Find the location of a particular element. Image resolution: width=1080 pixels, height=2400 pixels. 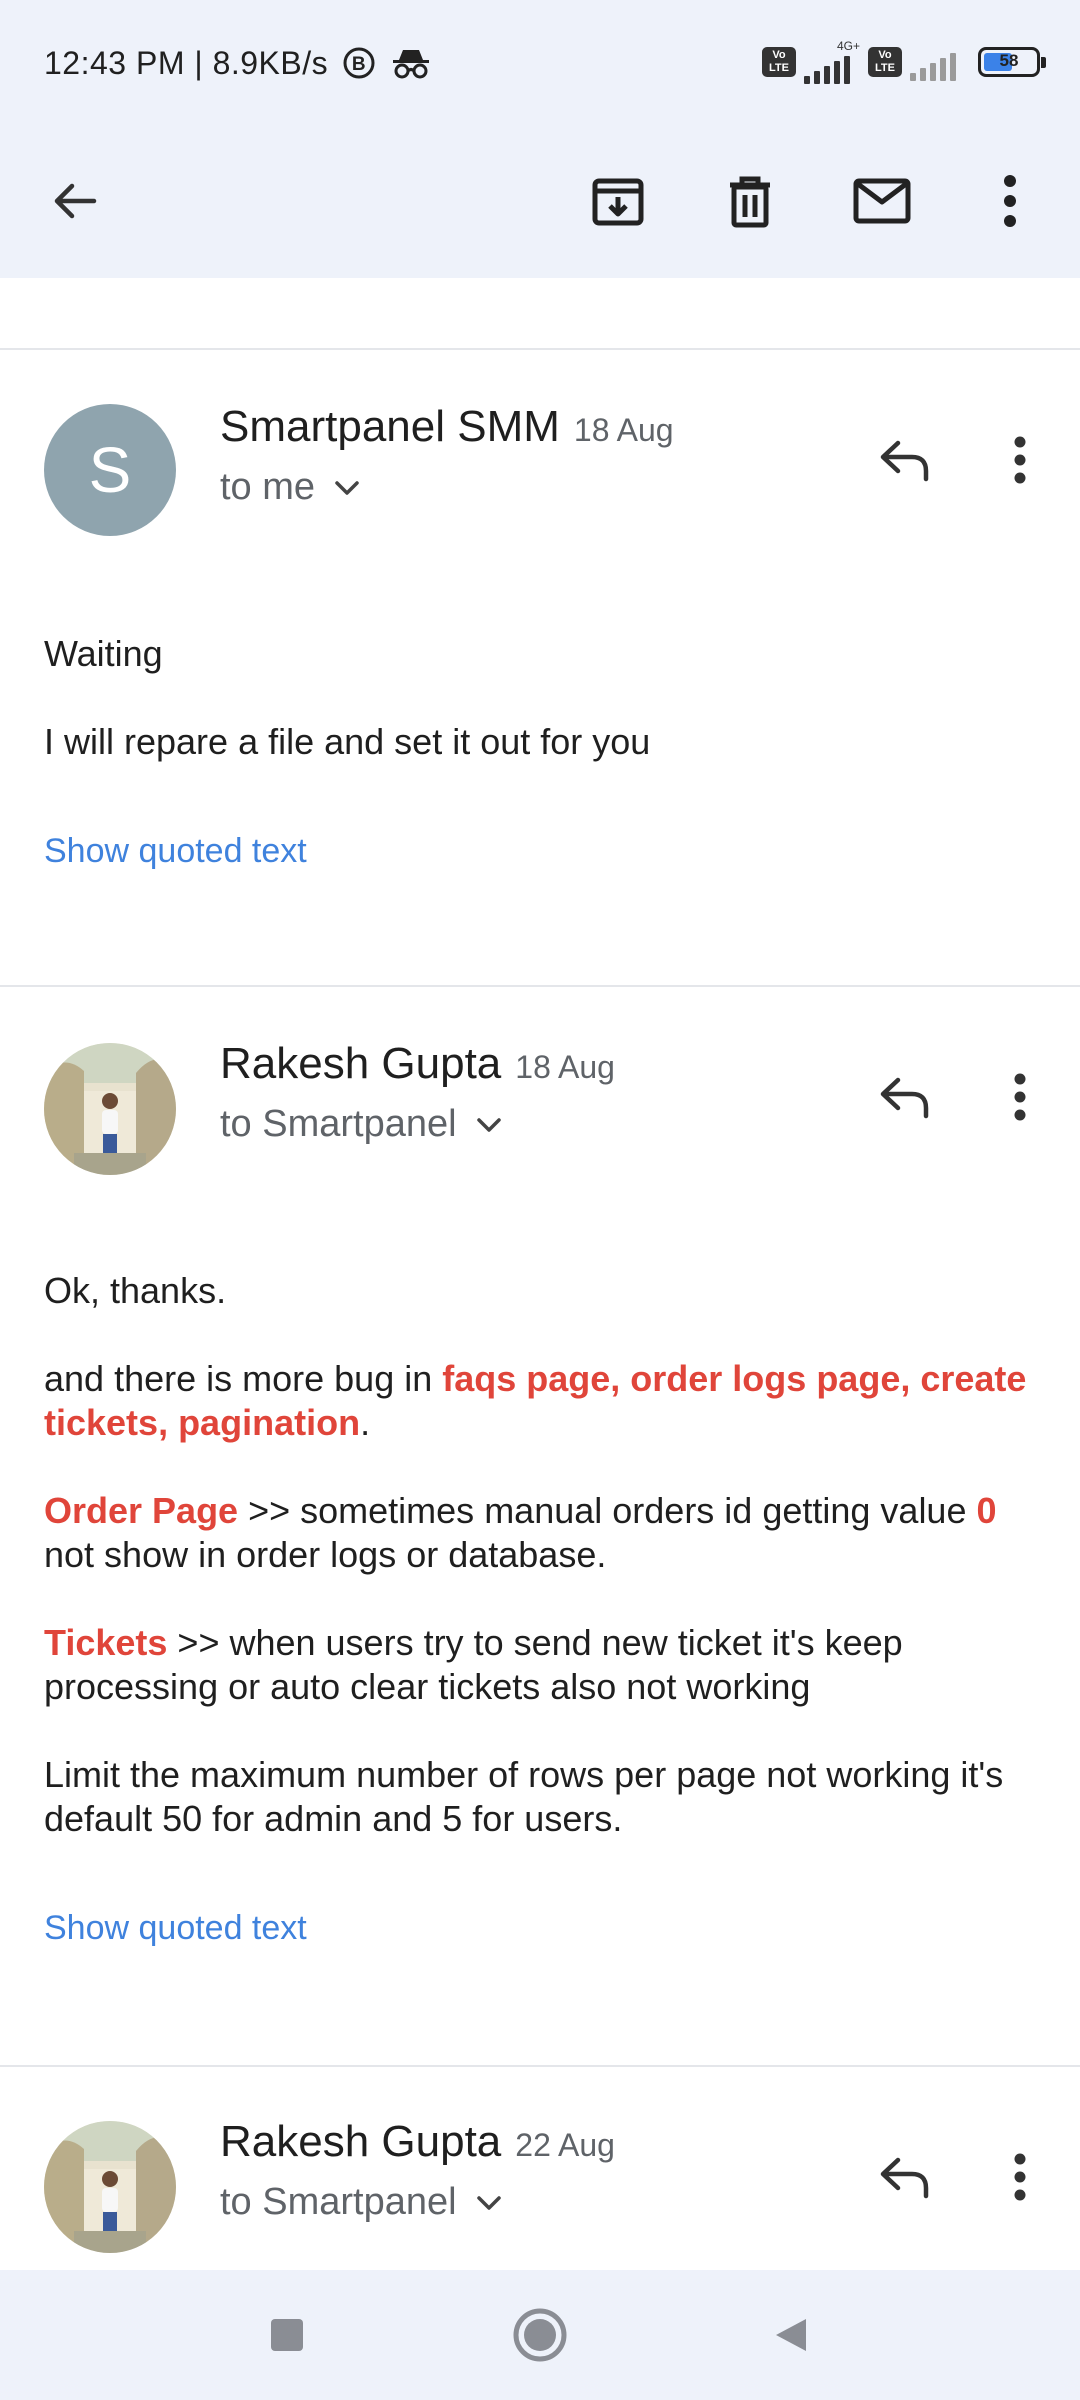

sender-line: Smartpanel SMM 18 Aug is located at coordinates (447, 427).